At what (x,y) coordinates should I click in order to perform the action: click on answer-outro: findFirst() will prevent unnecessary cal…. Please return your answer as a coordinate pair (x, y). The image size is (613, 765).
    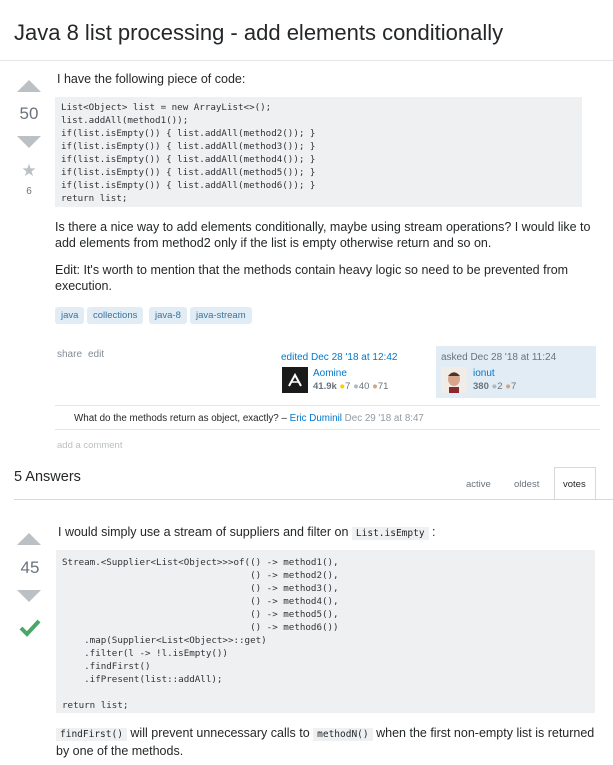
    Looking at the image, I should click on (328, 742).